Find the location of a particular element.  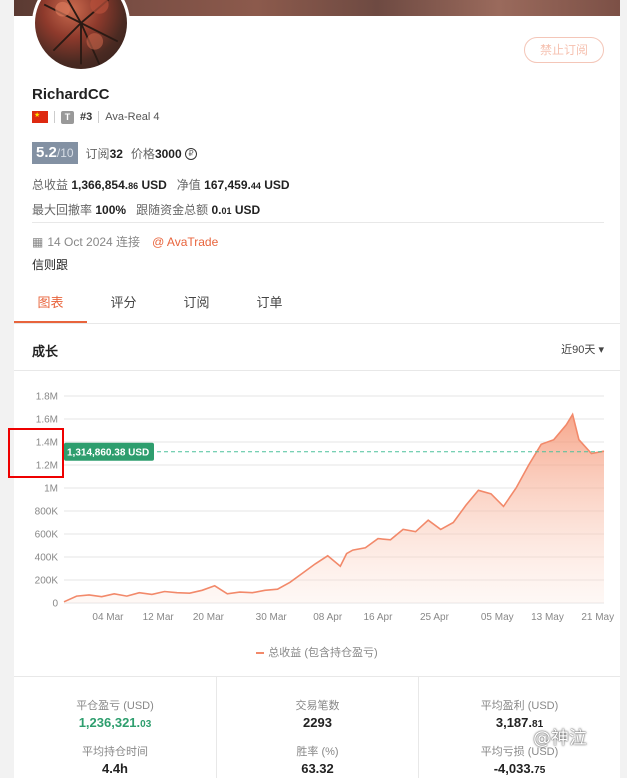

section-title: 成长 is located at coordinates (45, 351).